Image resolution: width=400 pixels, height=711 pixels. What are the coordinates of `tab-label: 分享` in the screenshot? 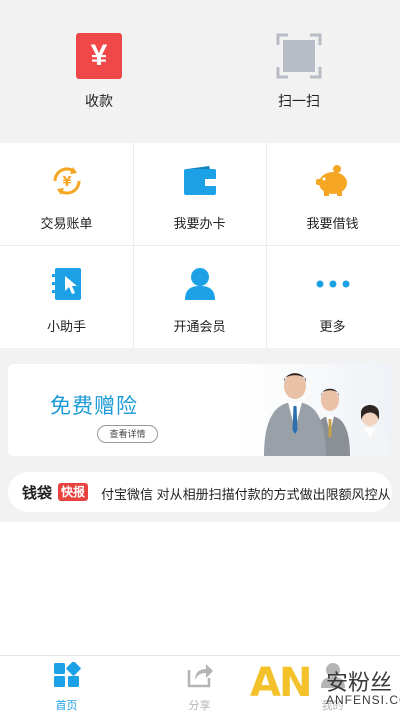 It's located at (199, 705).